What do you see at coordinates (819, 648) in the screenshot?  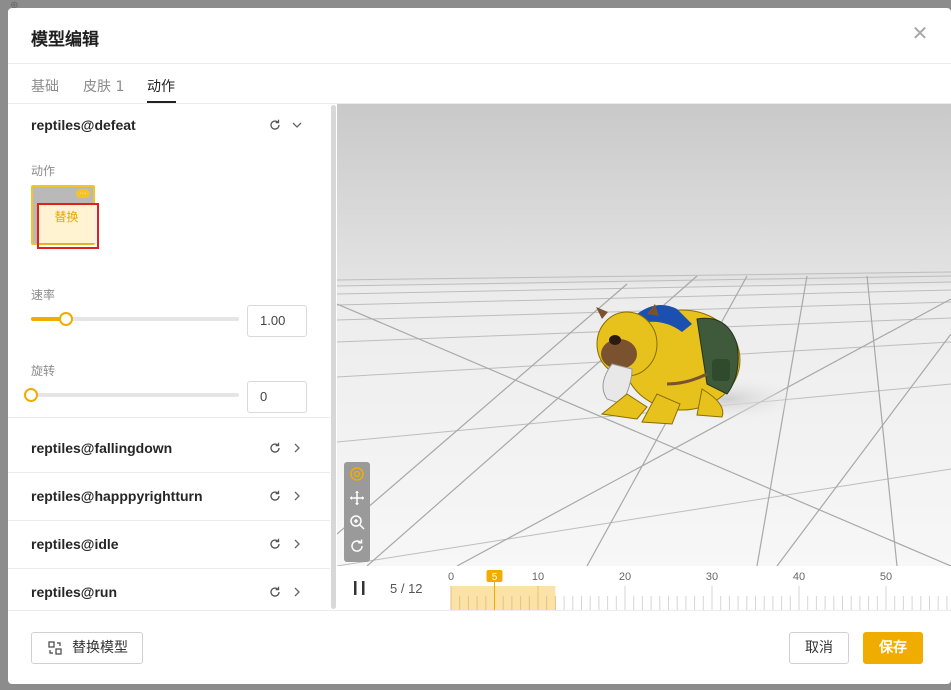 I see `cancel-button: 取消` at bounding box center [819, 648].